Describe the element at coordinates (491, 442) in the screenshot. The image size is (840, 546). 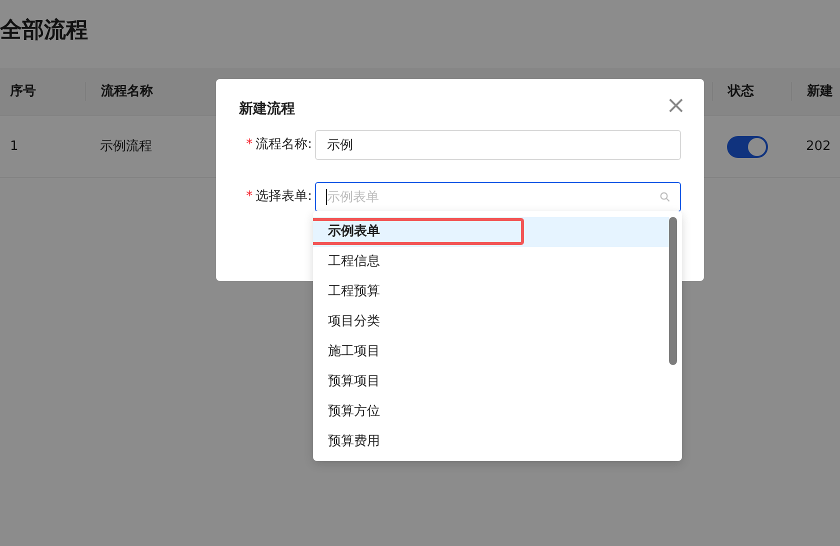
I see `dropdown-option: 预算费用` at that location.